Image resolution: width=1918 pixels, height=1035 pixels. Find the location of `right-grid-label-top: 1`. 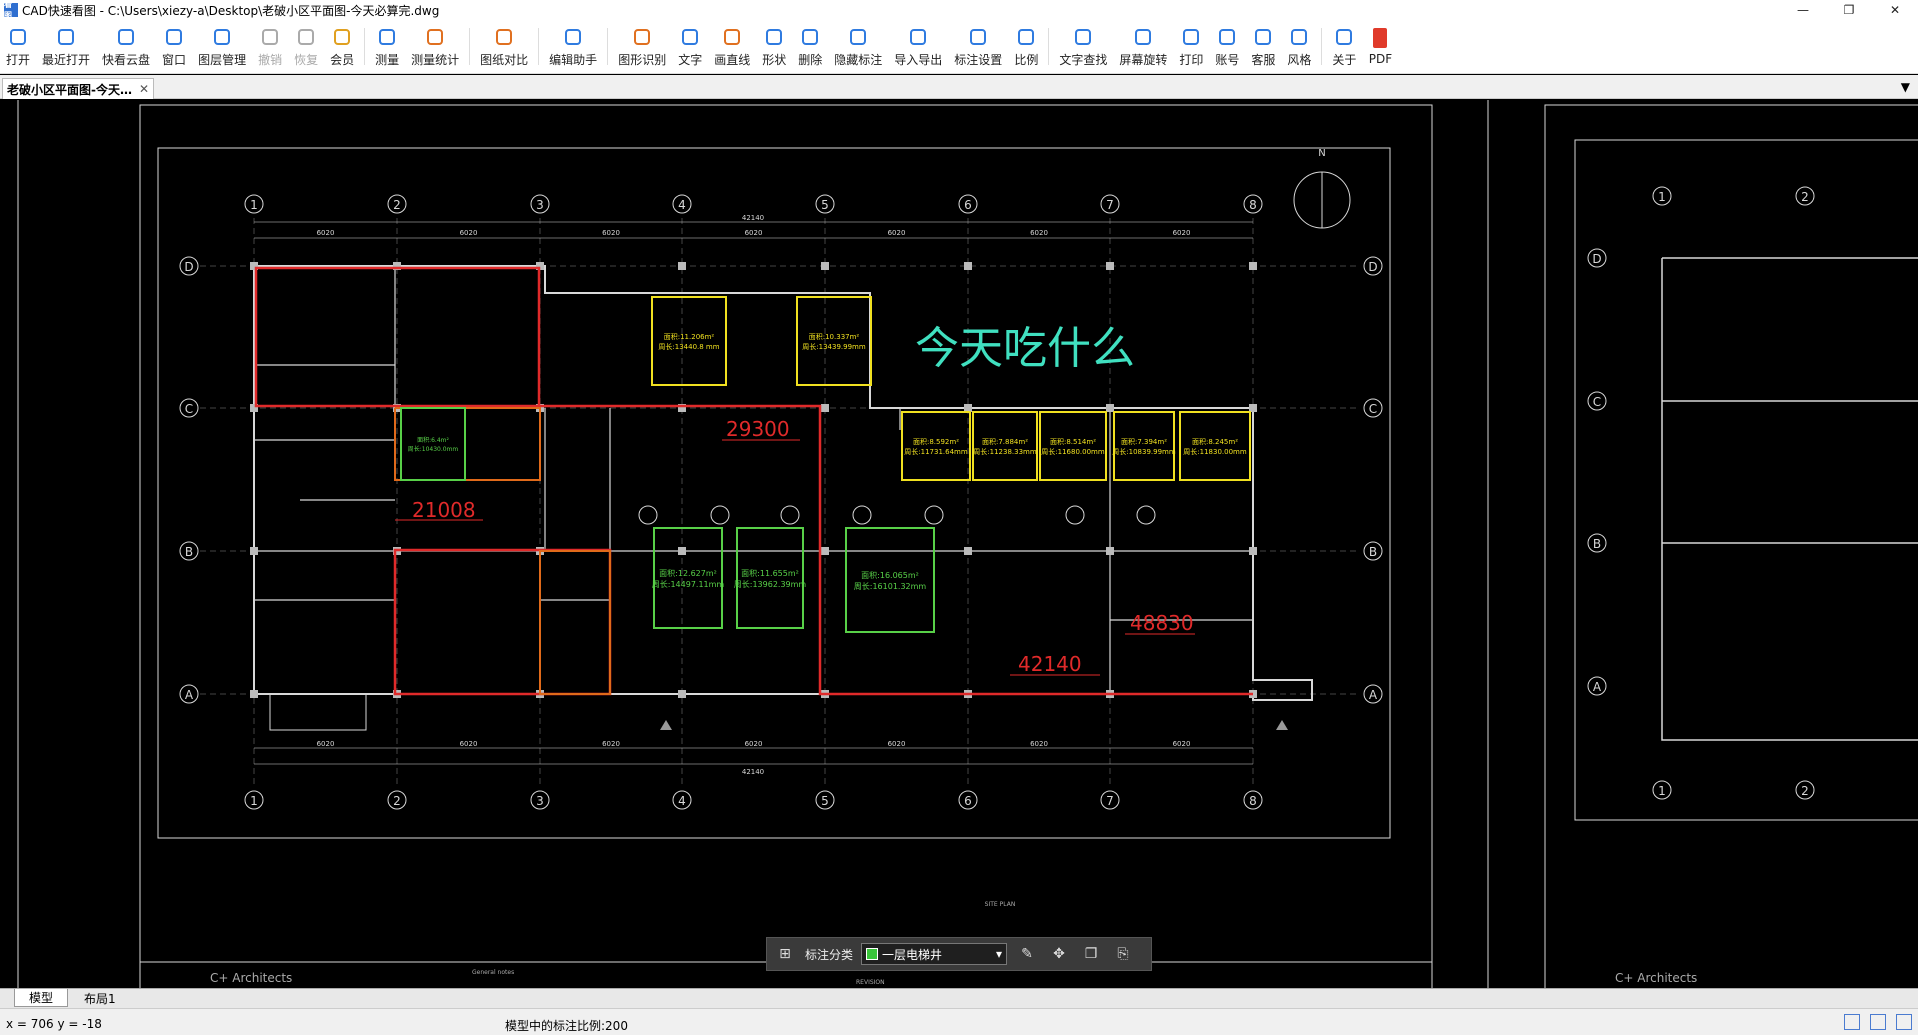

right-grid-label-top: 1 is located at coordinates (1662, 197).